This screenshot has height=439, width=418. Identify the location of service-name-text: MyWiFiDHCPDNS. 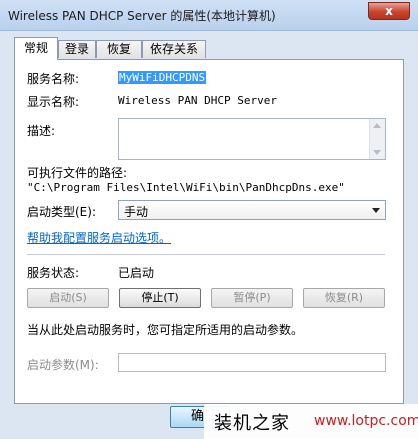
(162, 77).